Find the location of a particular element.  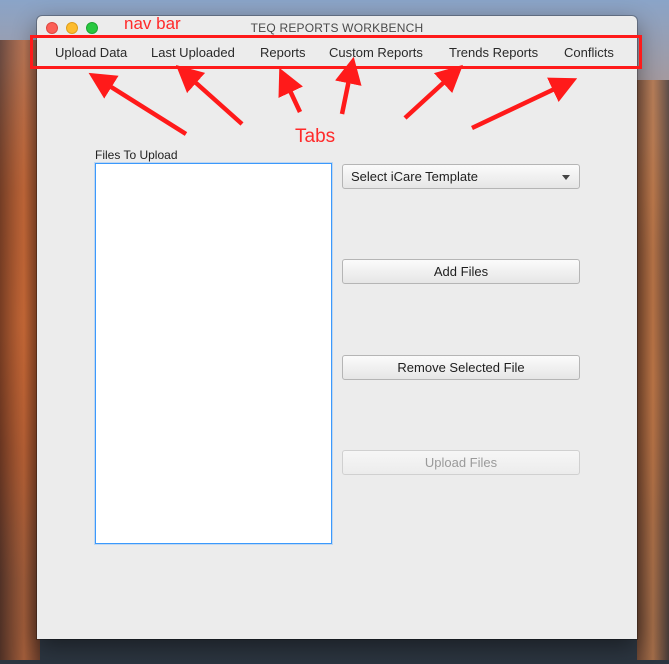

icare-template-select-value: Select iCare Template is located at coordinates (414, 176).